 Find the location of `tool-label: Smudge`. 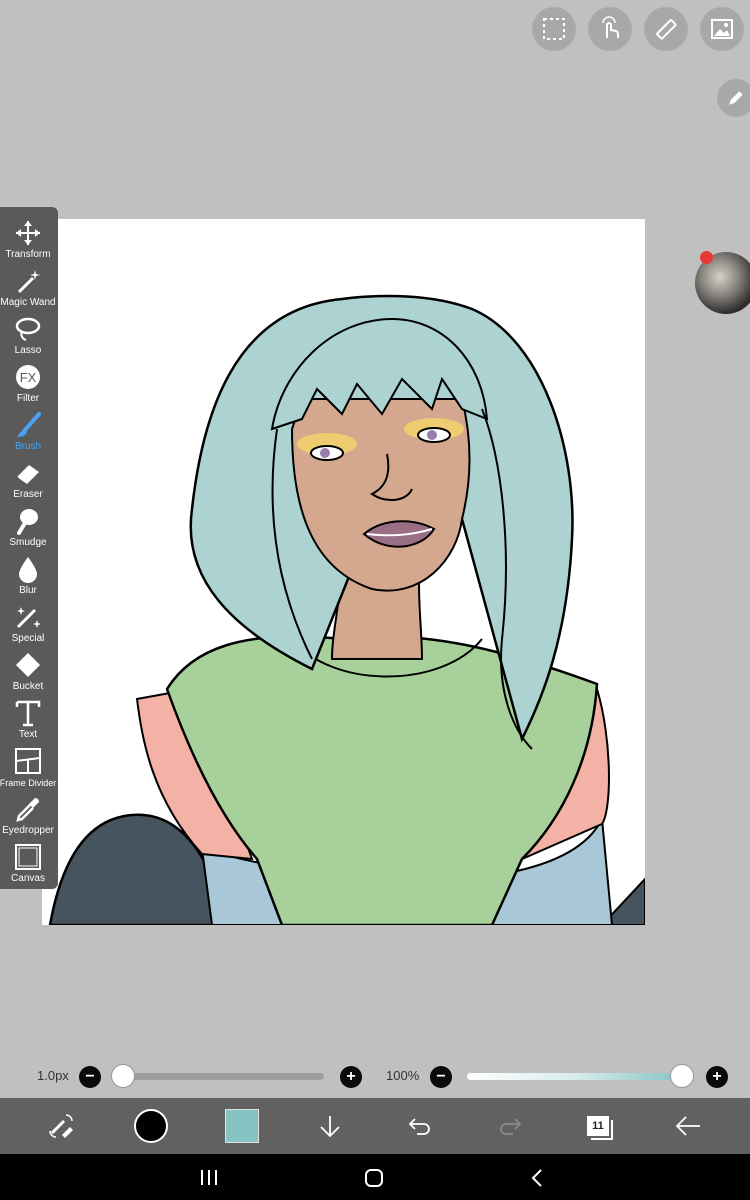

tool-label: Smudge is located at coordinates (28, 542).